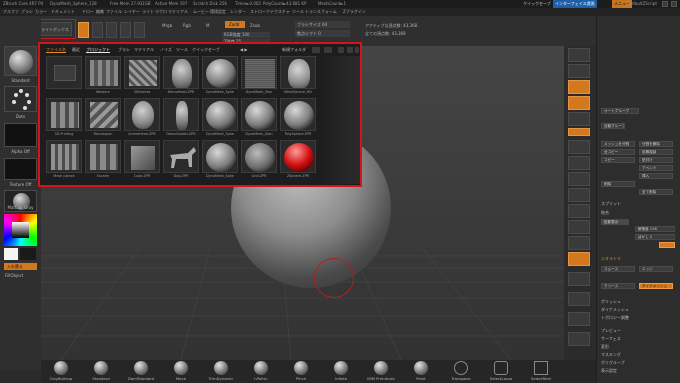  I want to click on aahalf-button, so click(579, 103).